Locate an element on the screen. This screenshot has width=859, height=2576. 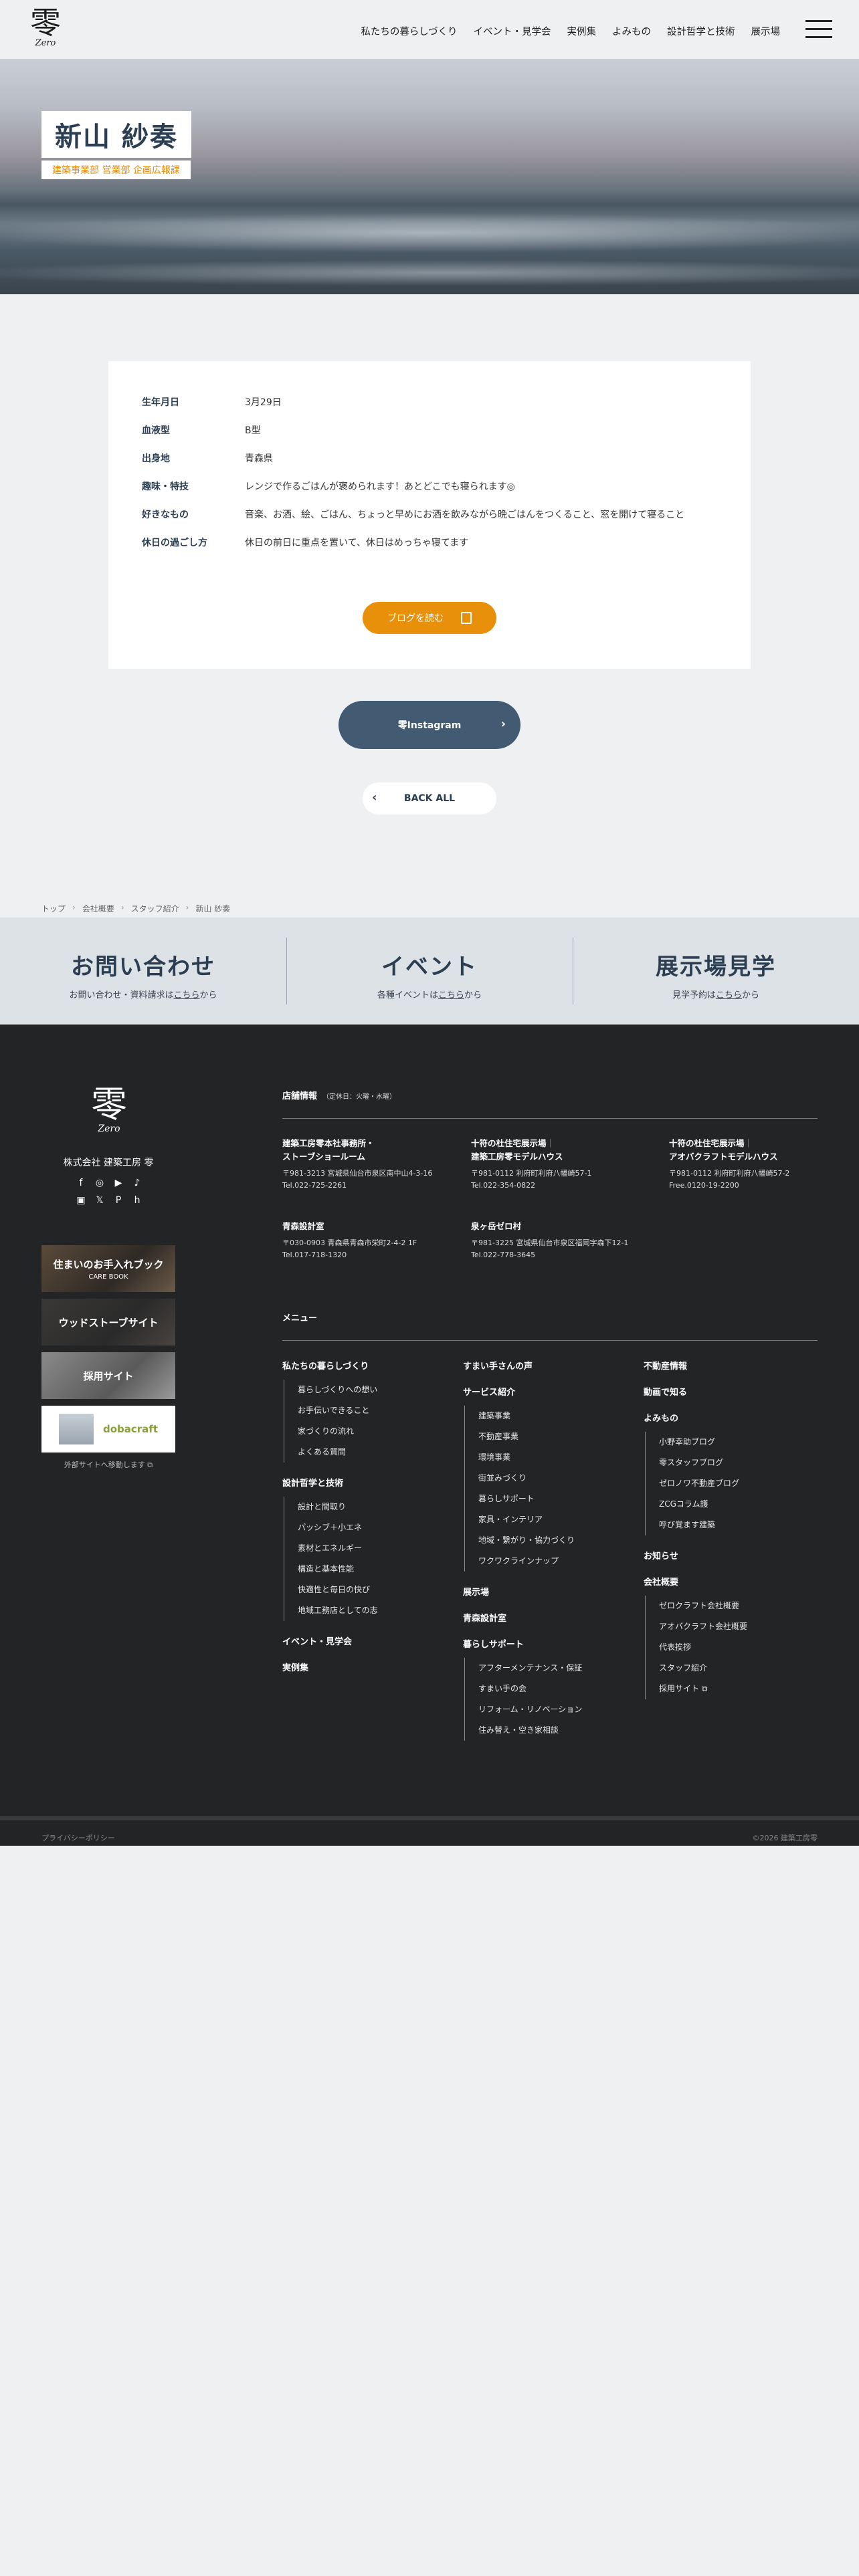
menu-group-heading: 不動産情報 is located at coordinates (728, 1366).